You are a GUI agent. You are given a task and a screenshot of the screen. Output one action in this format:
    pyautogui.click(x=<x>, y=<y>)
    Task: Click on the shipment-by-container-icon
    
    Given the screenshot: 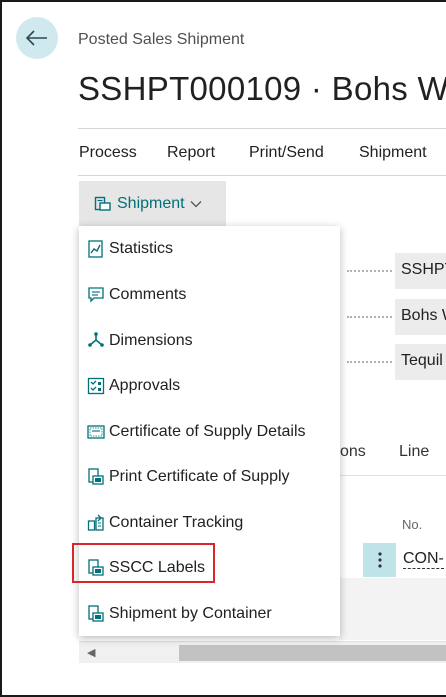 What is the action you would take?
    pyautogui.click(x=96, y=614)
    